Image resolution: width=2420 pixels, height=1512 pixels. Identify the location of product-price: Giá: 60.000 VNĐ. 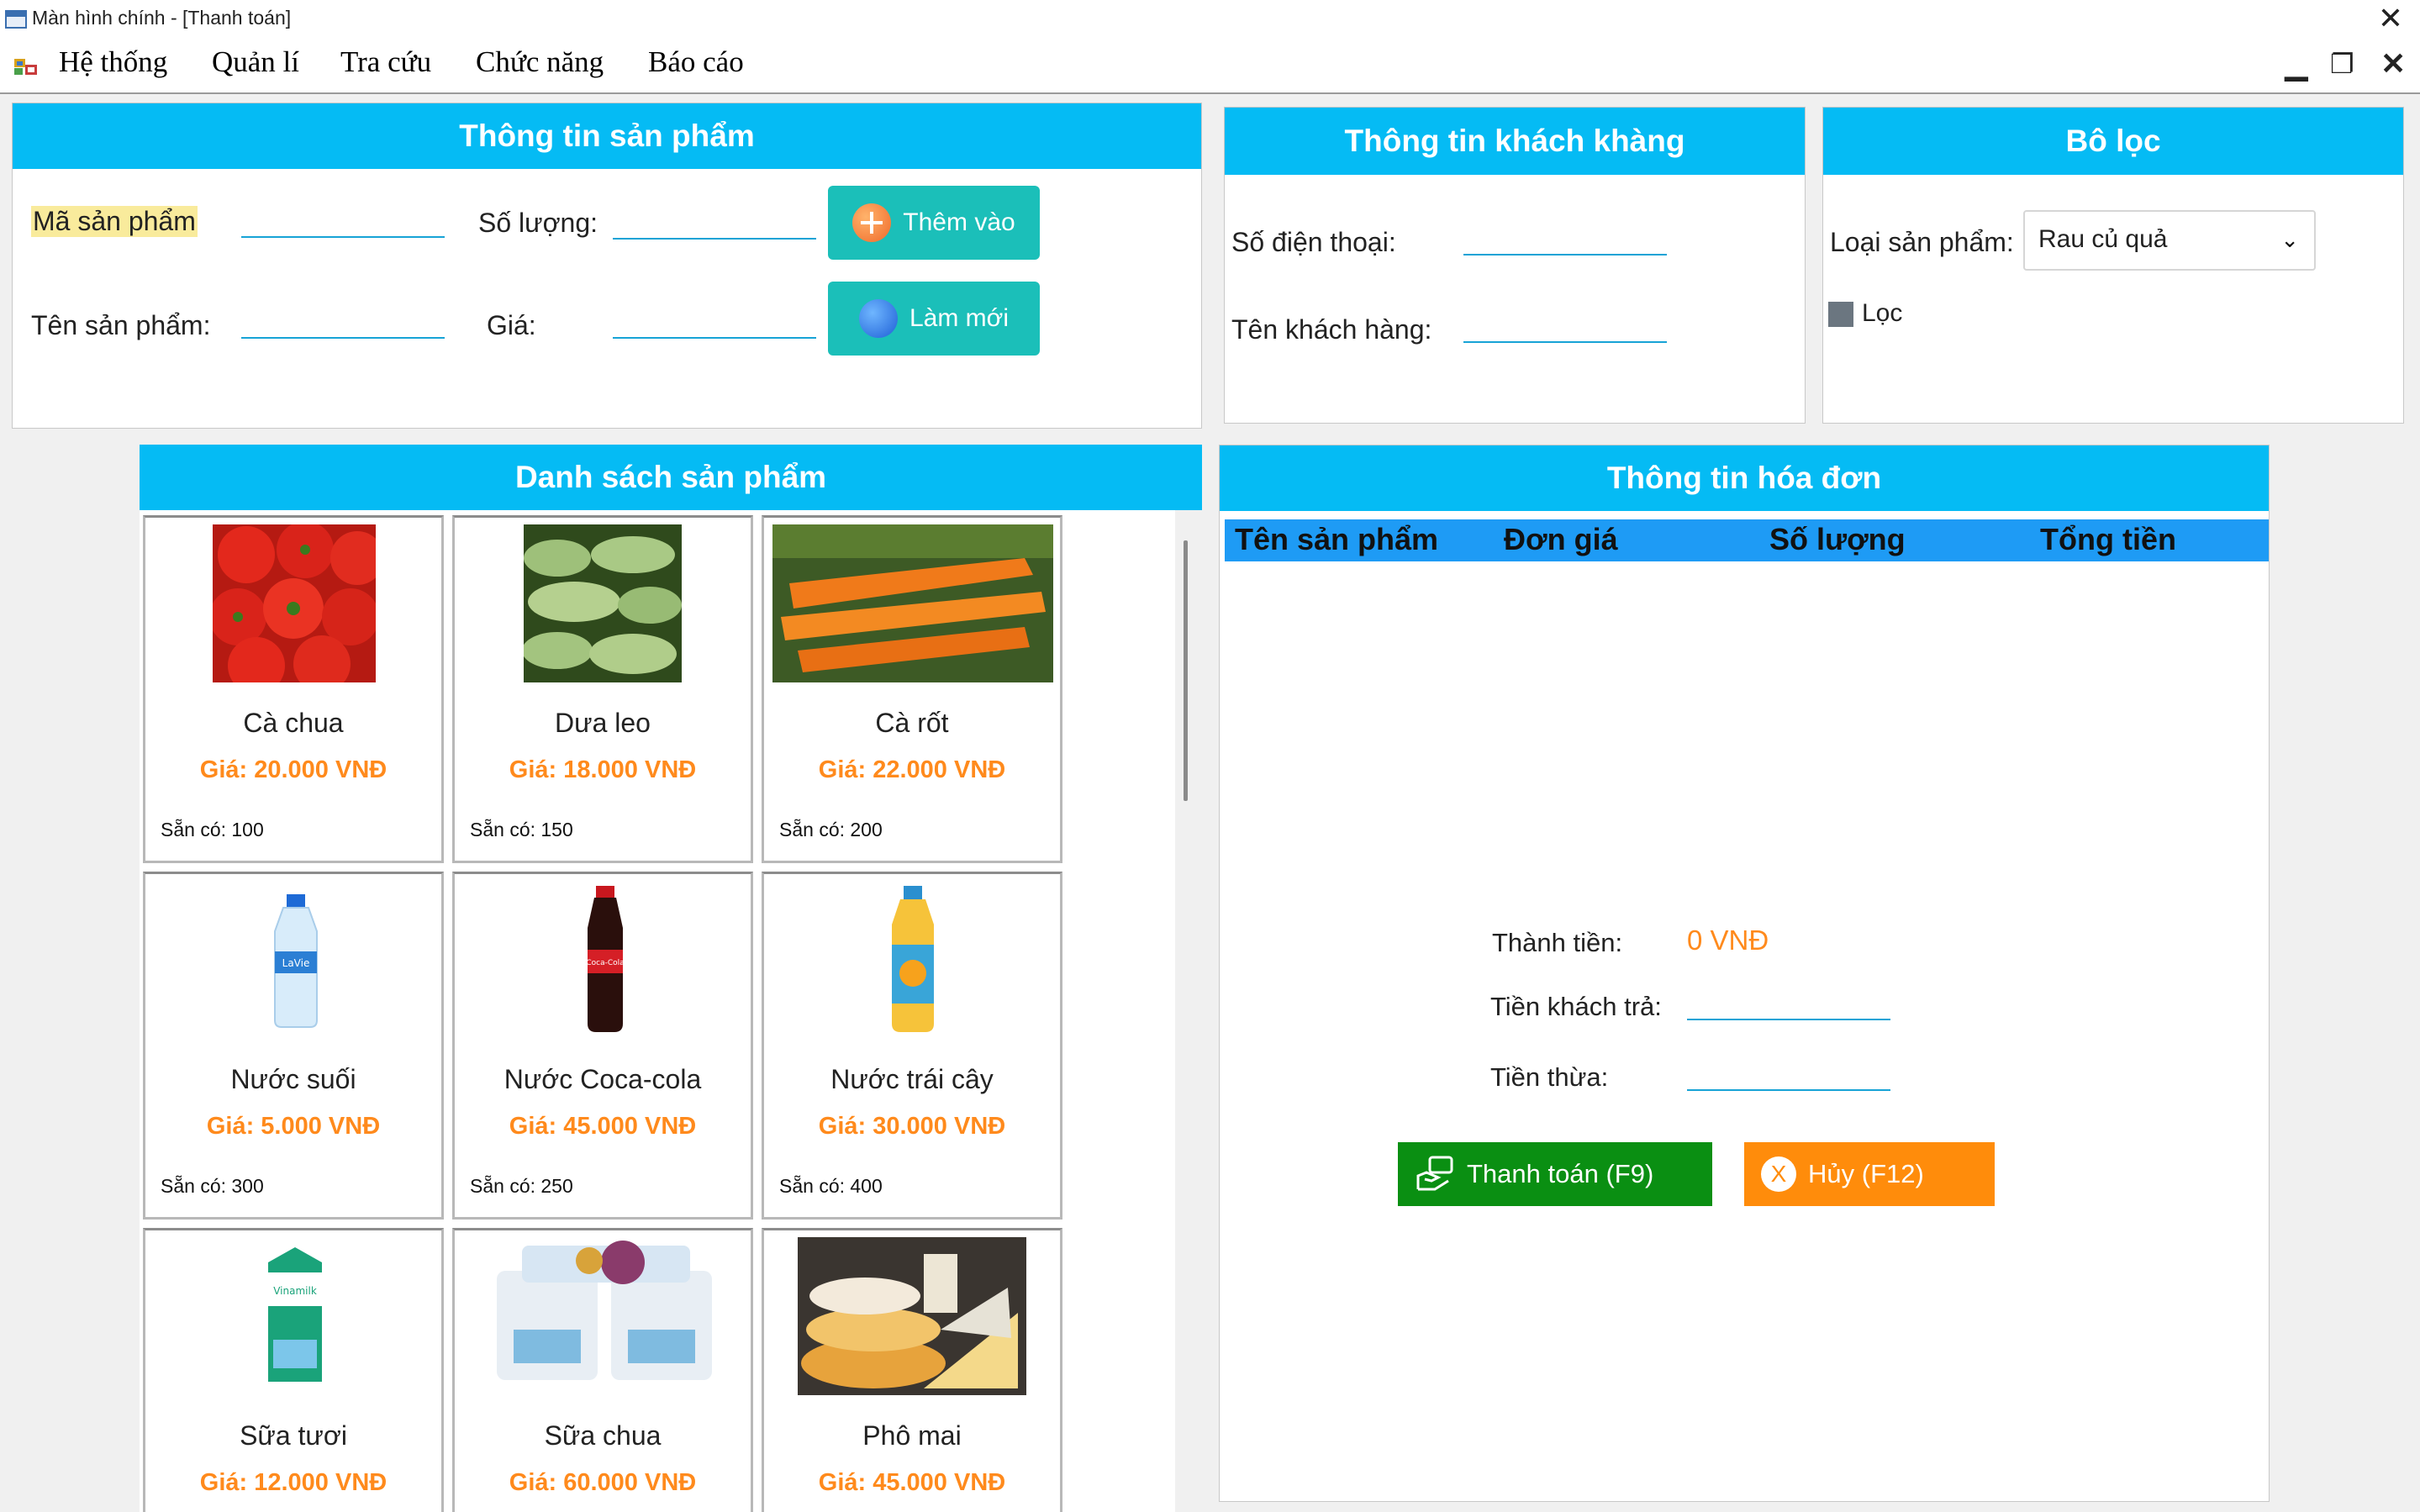
(603, 1482).